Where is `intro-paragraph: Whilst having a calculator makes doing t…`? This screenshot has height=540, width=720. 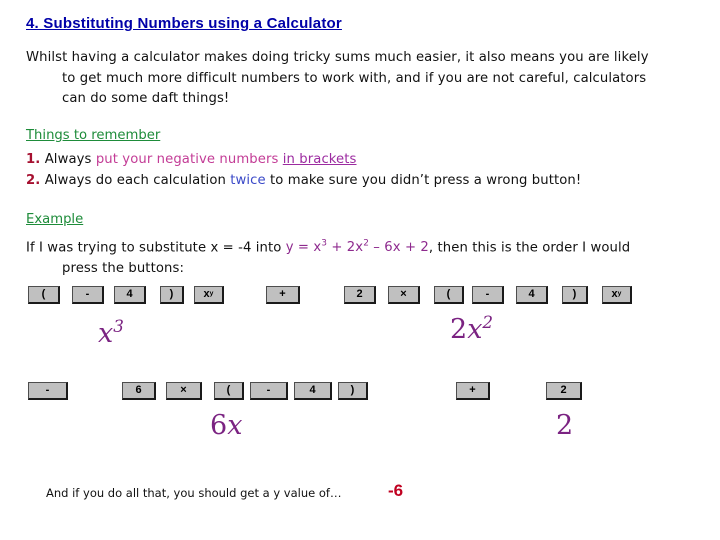 intro-paragraph: Whilst having a calculator makes doing t… is located at coordinates (350, 79).